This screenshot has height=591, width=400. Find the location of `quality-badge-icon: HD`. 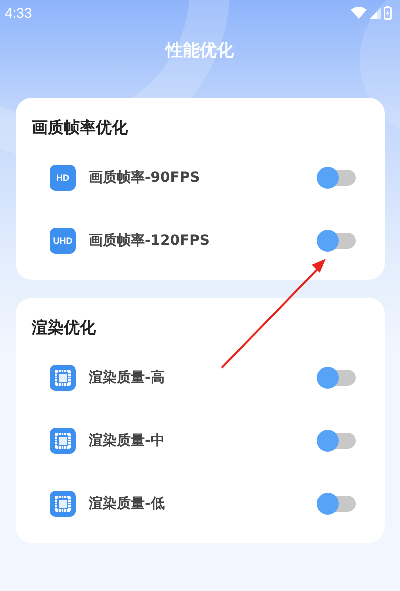

quality-badge-icon: HD is located at coordinates (63, 177).